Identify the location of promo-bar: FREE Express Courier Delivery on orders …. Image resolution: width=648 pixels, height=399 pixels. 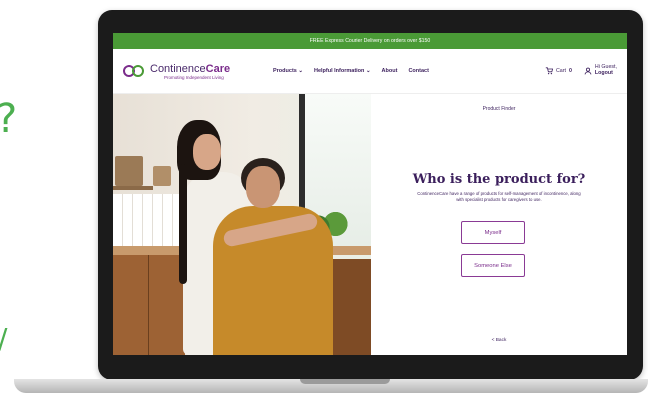
(370, 41).